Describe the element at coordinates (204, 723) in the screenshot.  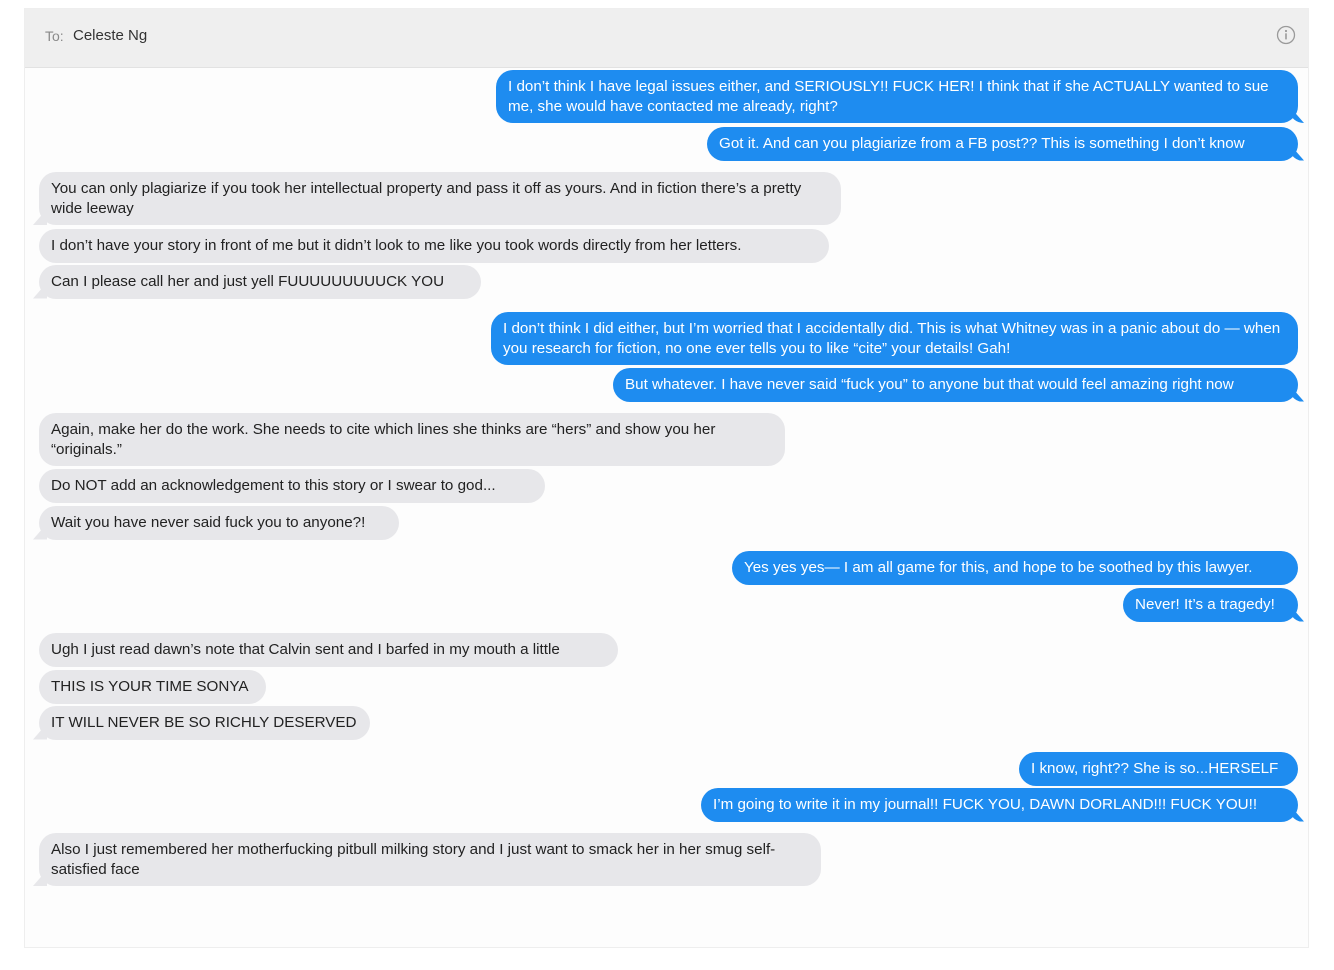
I see `received-message-bubble: IT WILL NEVER BE SO RICHLY DESERVED` at that location.